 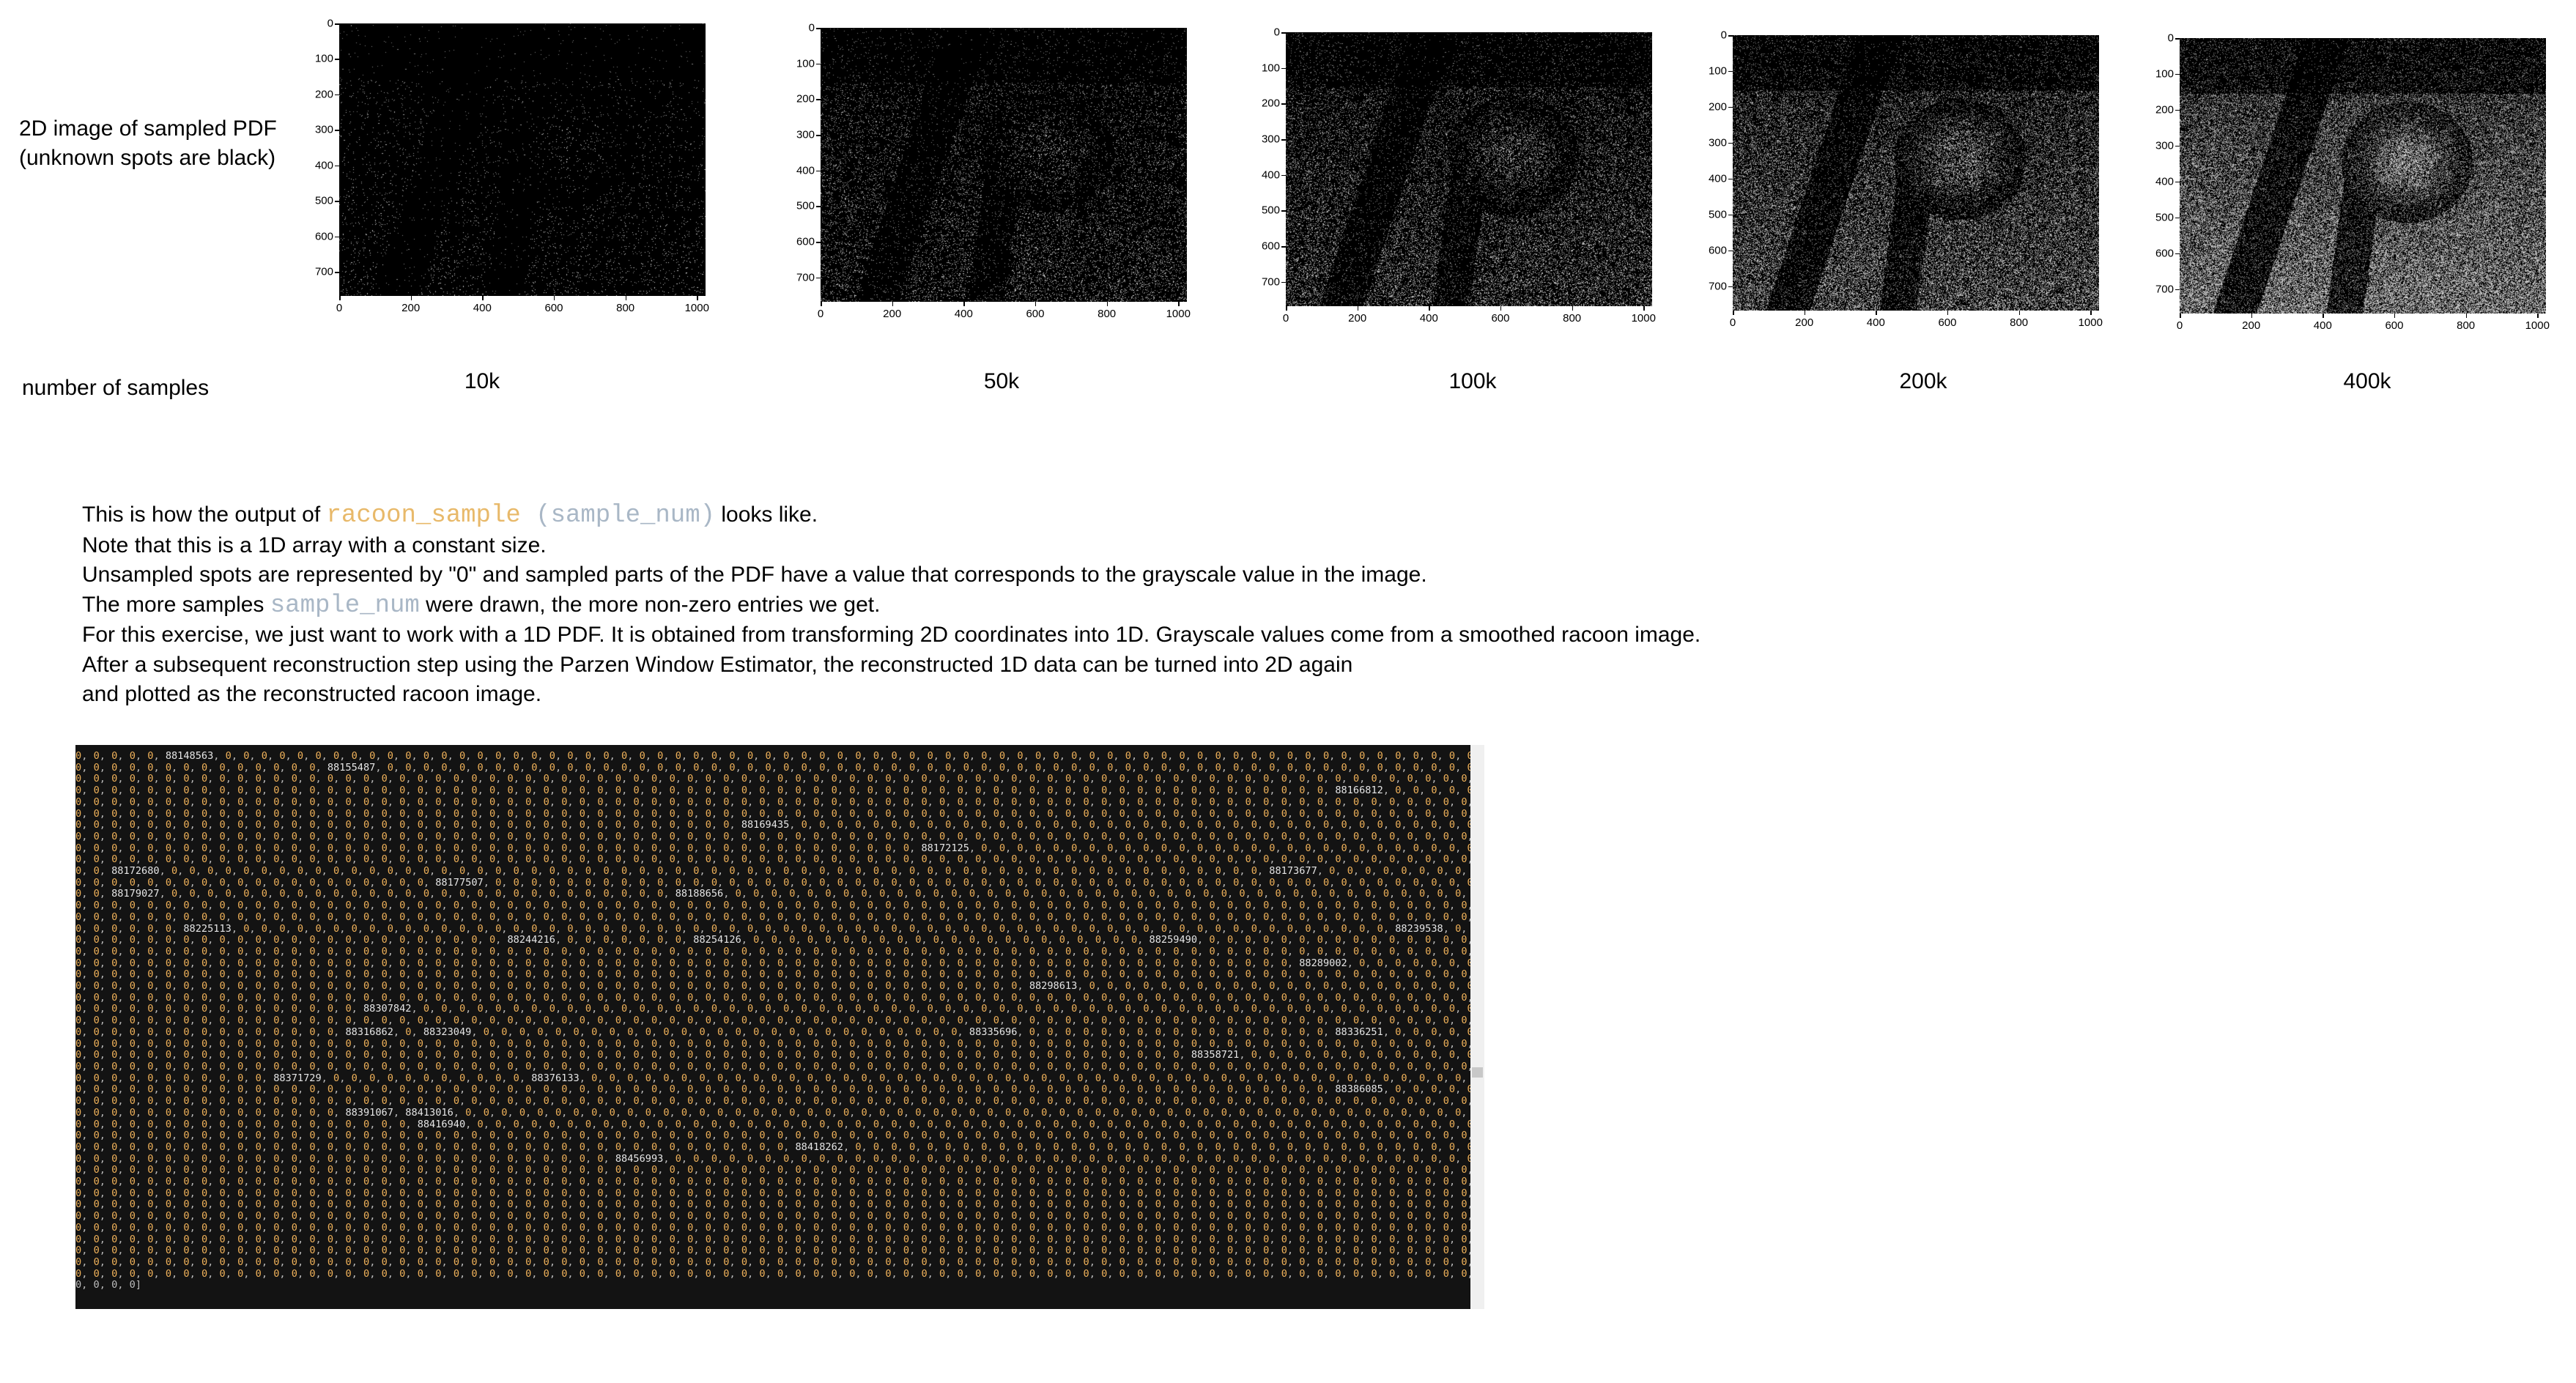 I want to click on samples-count-label: 400k, so click(x=2367, y=381).